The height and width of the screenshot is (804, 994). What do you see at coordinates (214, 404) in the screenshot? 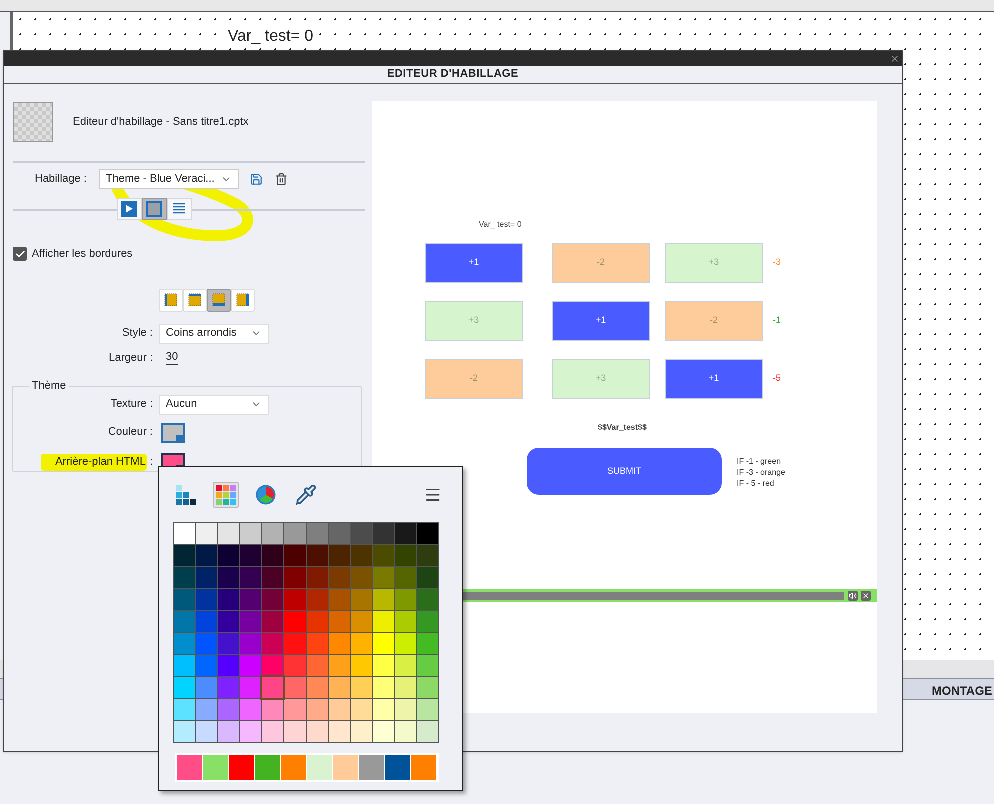
I see `texture-dropdown: Aucun` at bounding box center [214, 404].